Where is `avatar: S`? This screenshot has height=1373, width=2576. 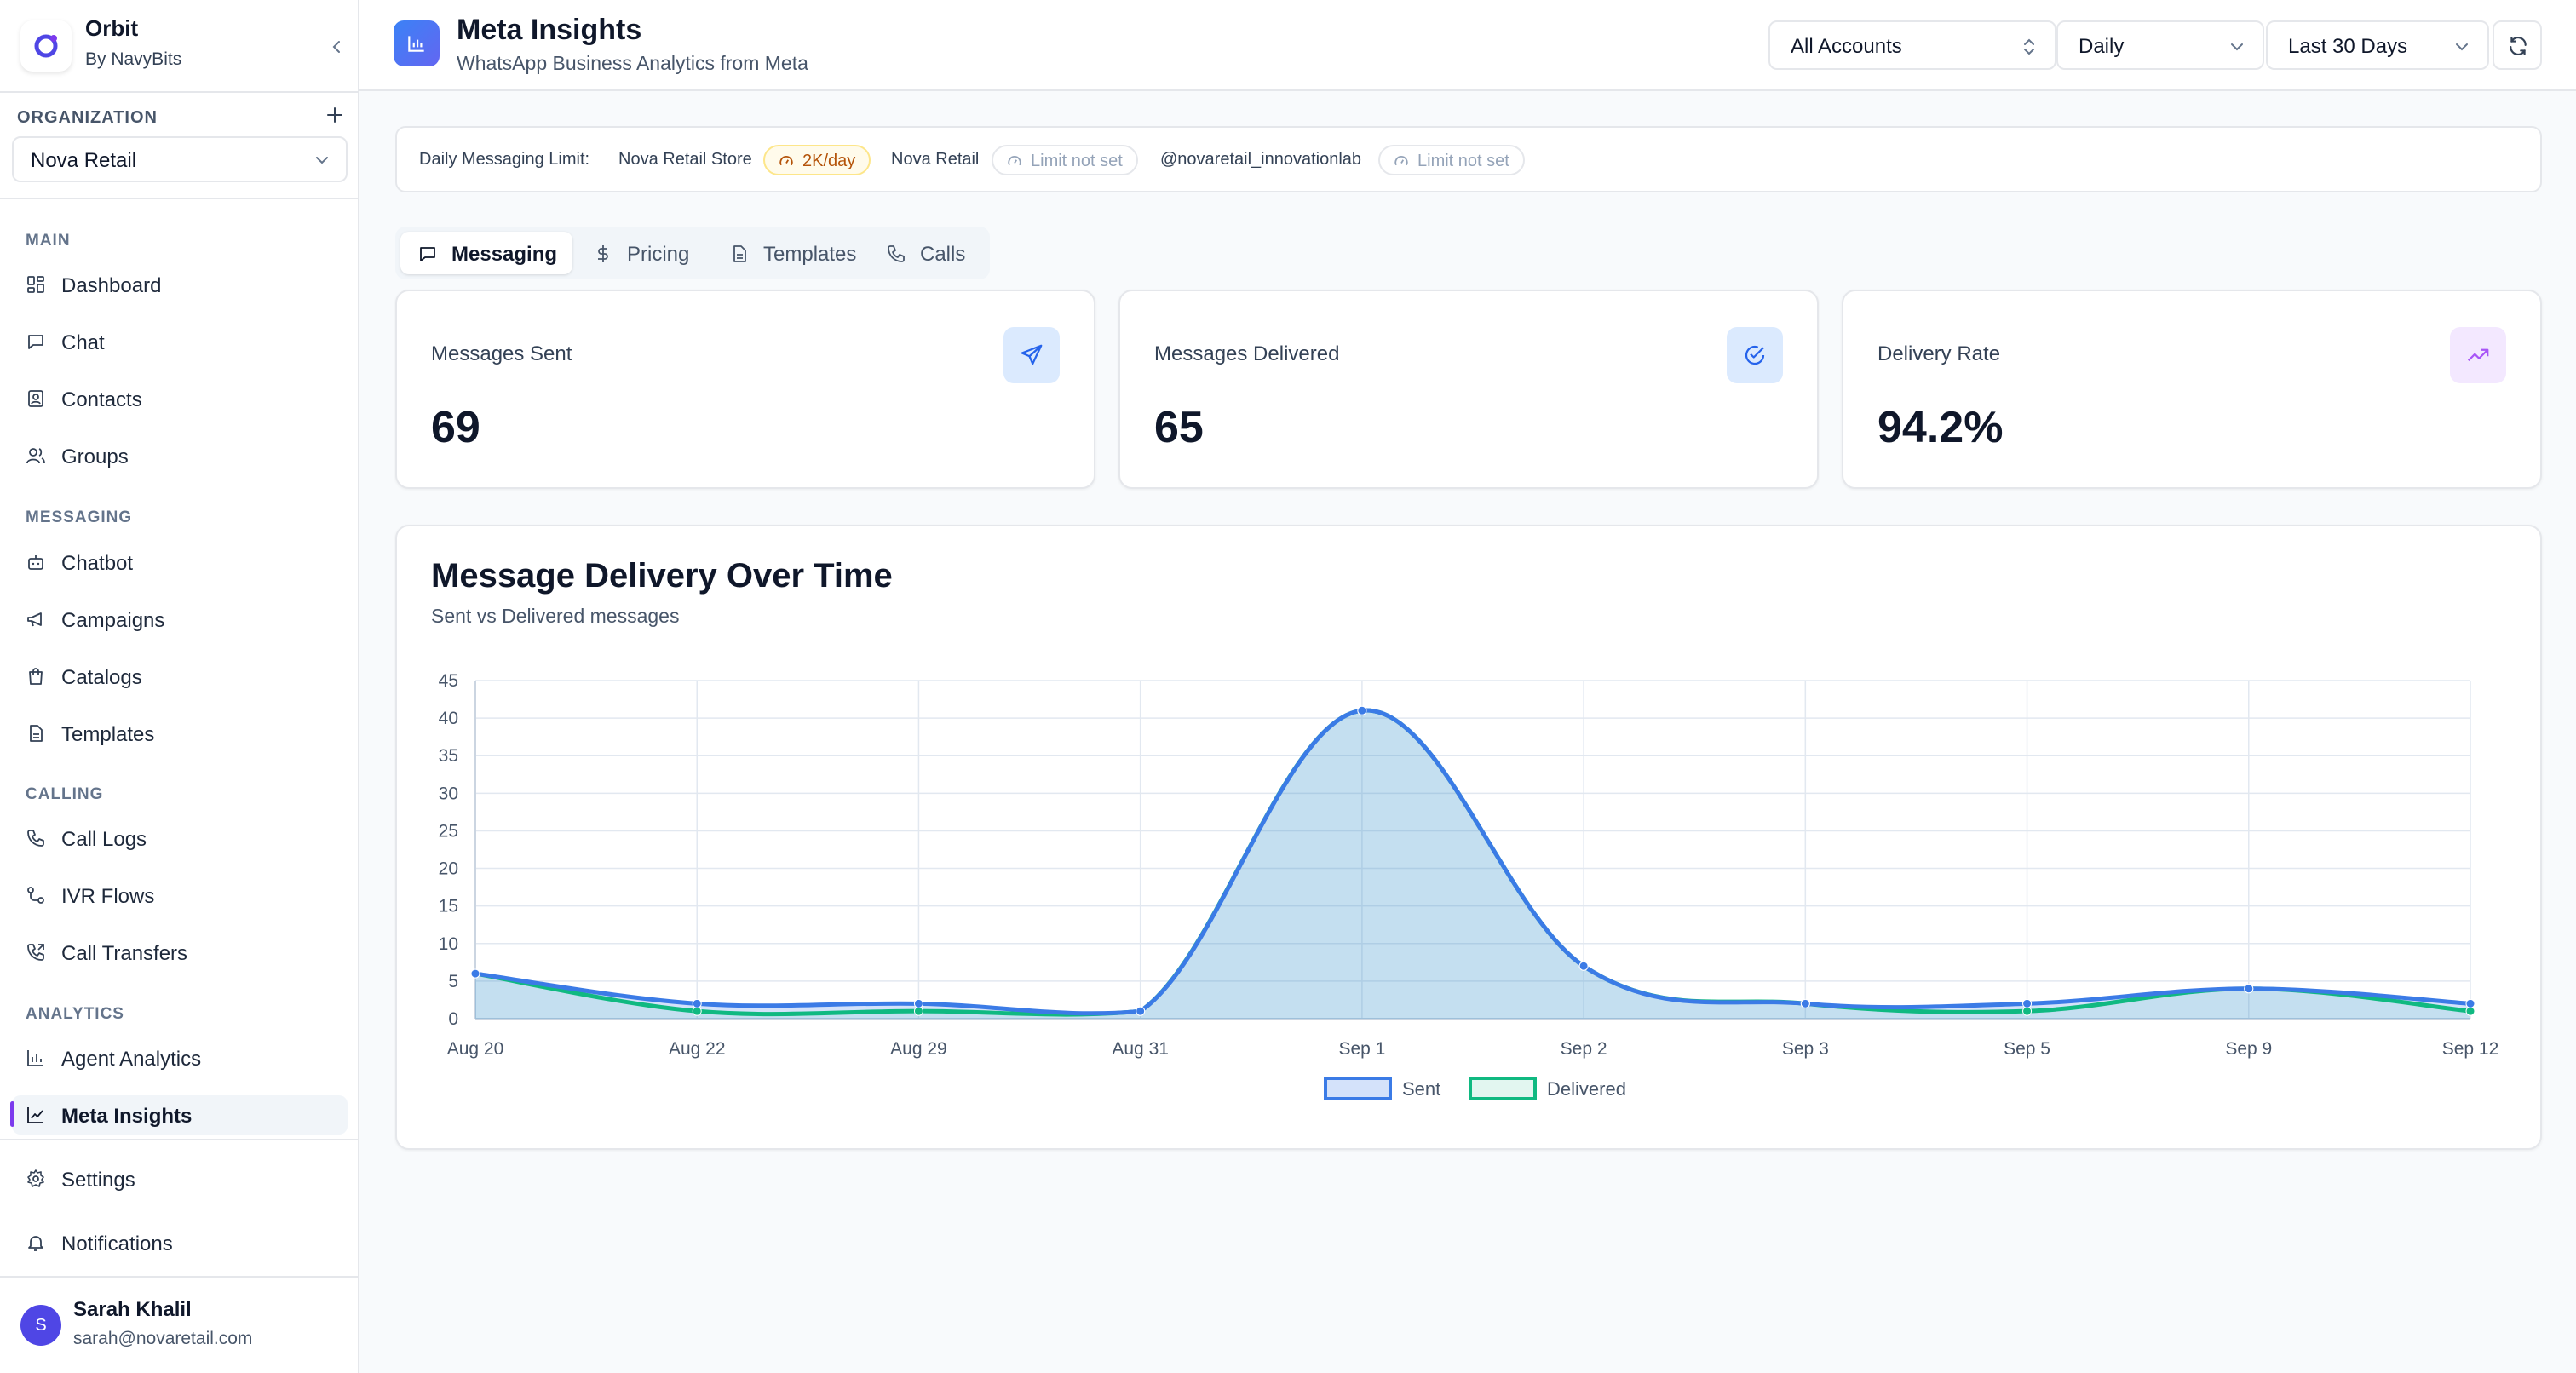
avatar: S is located at coordinates (41, 1325).